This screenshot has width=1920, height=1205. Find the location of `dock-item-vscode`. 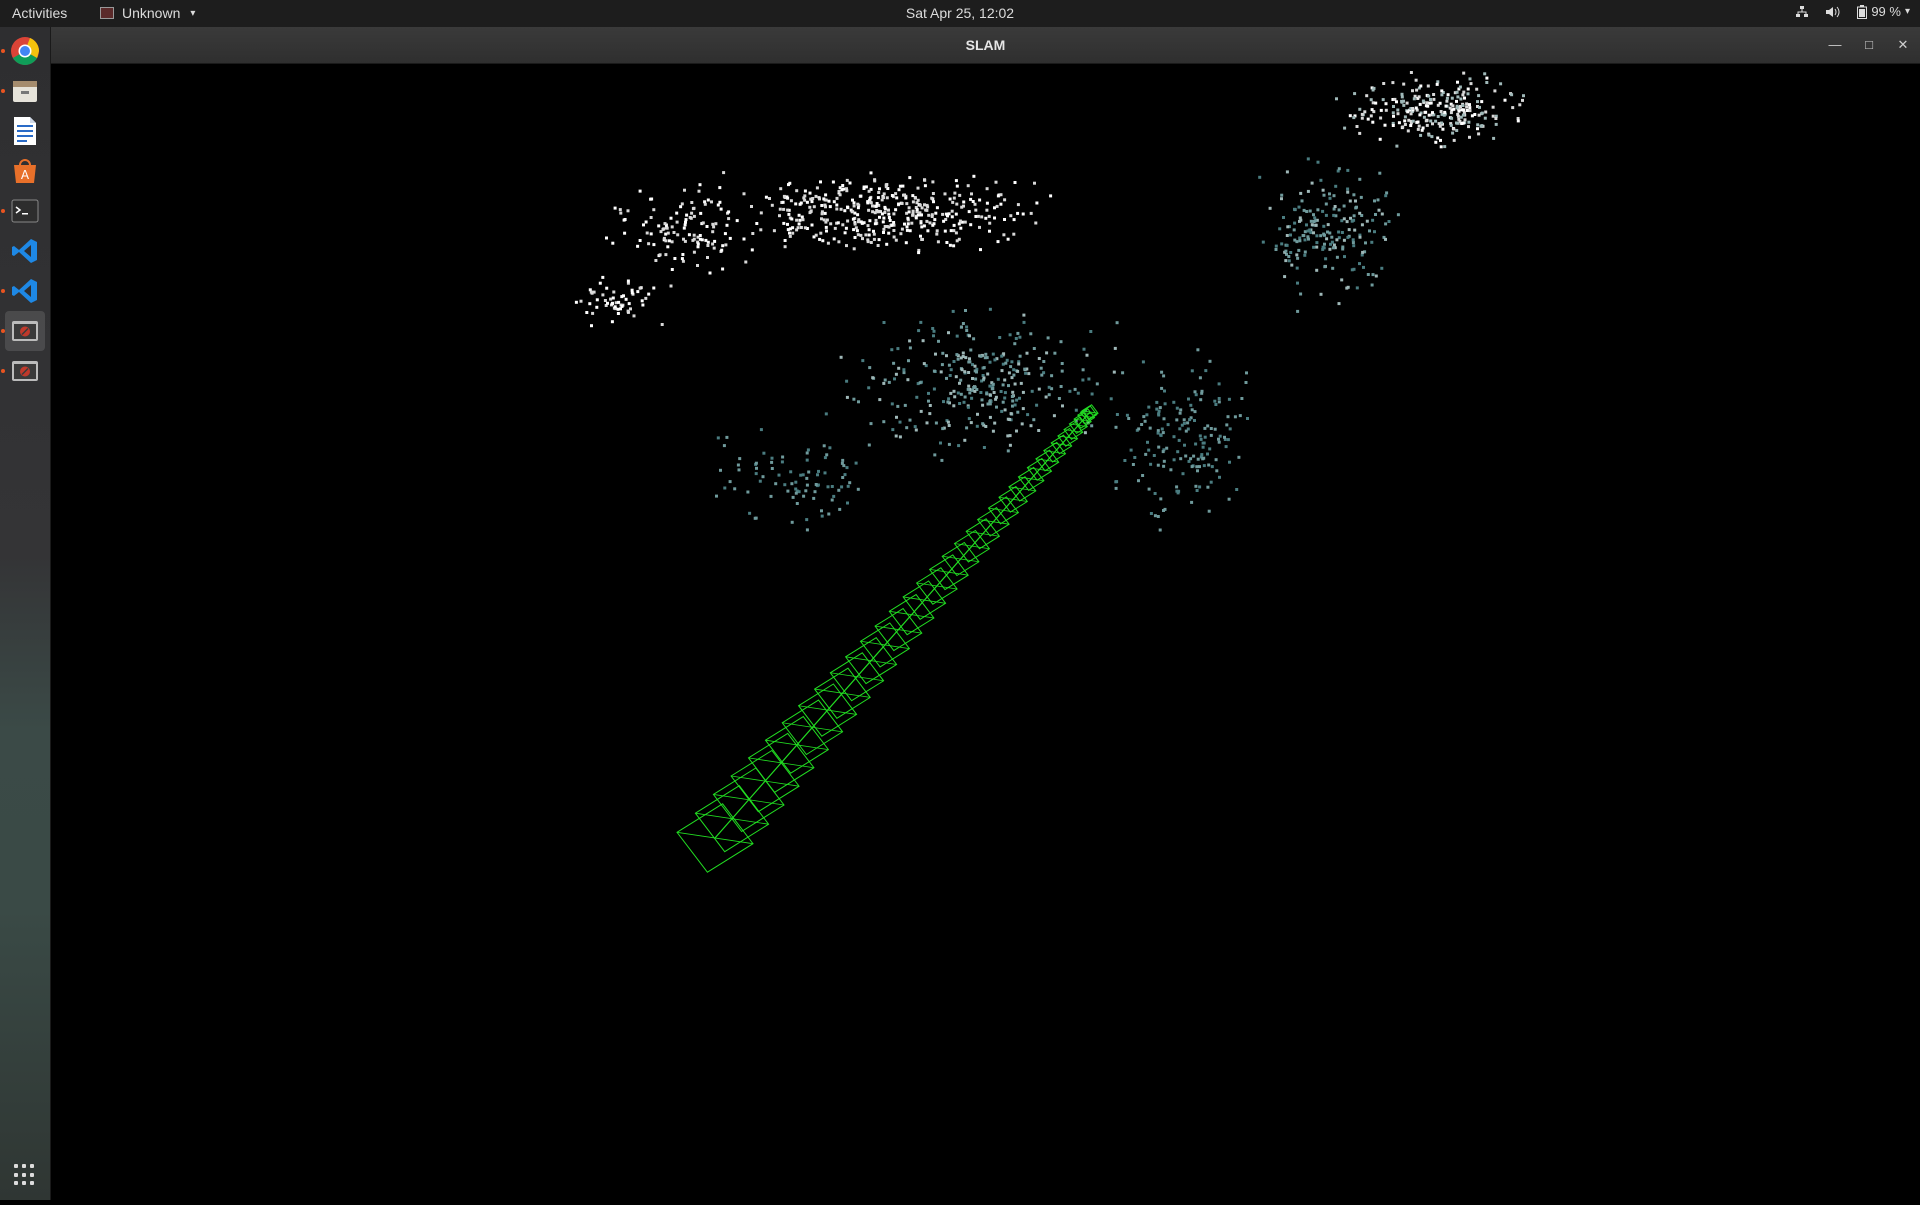

dock-item-vscode is located at coordinates (25, 251).